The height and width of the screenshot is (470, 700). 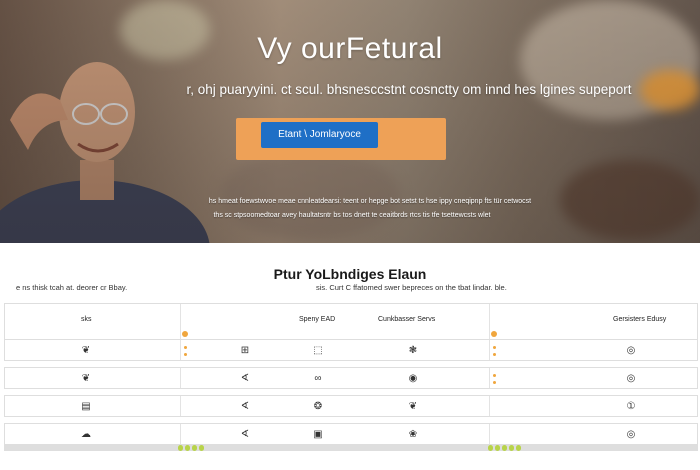 I want to click on feature-icon: ❂, so click(x=318, y=406).